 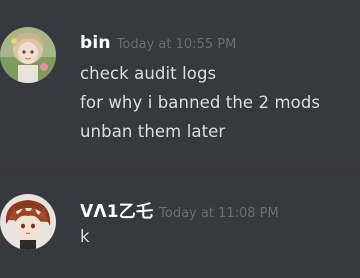 What do you see at coordinates (177, 44) in the screenshot?
I see `timestamp: Today at 10:55 PM` at bounding box center [177, 44].